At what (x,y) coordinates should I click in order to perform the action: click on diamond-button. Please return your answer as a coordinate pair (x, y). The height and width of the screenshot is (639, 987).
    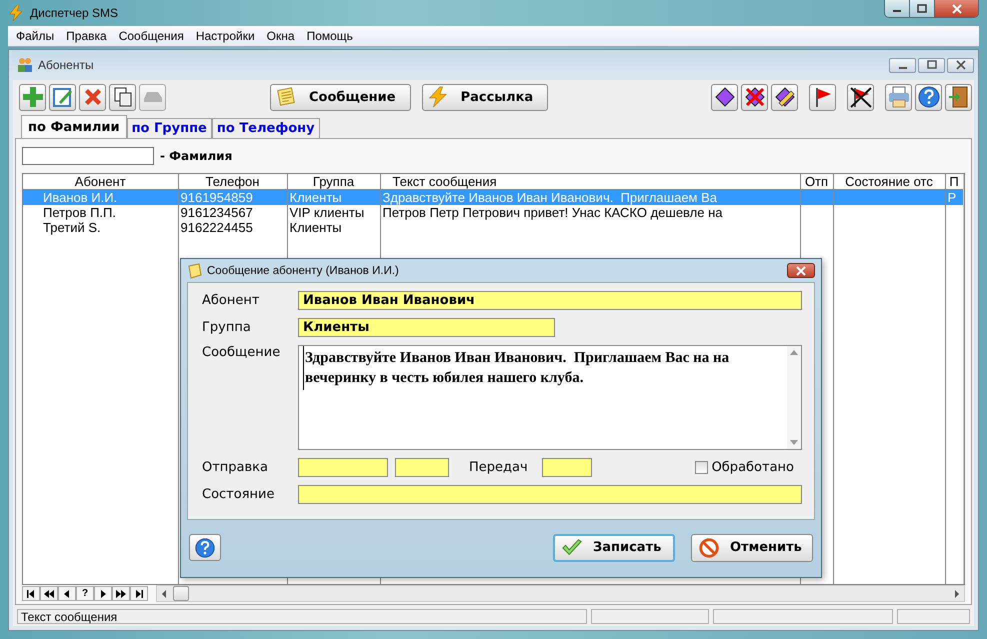
    Looking at the image, I should click on (724, 97).